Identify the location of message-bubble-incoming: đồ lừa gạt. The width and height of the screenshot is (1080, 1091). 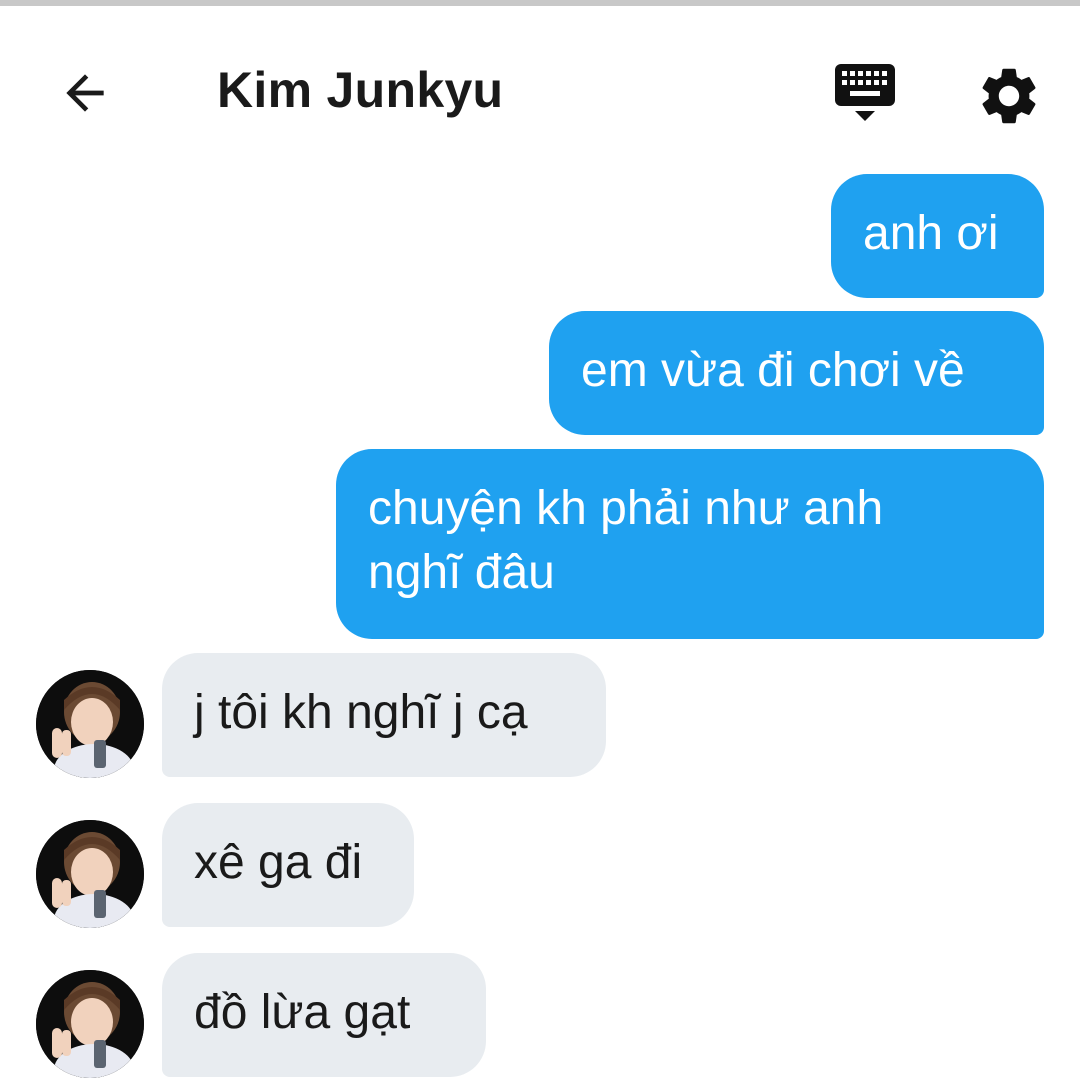
(324, 1015).